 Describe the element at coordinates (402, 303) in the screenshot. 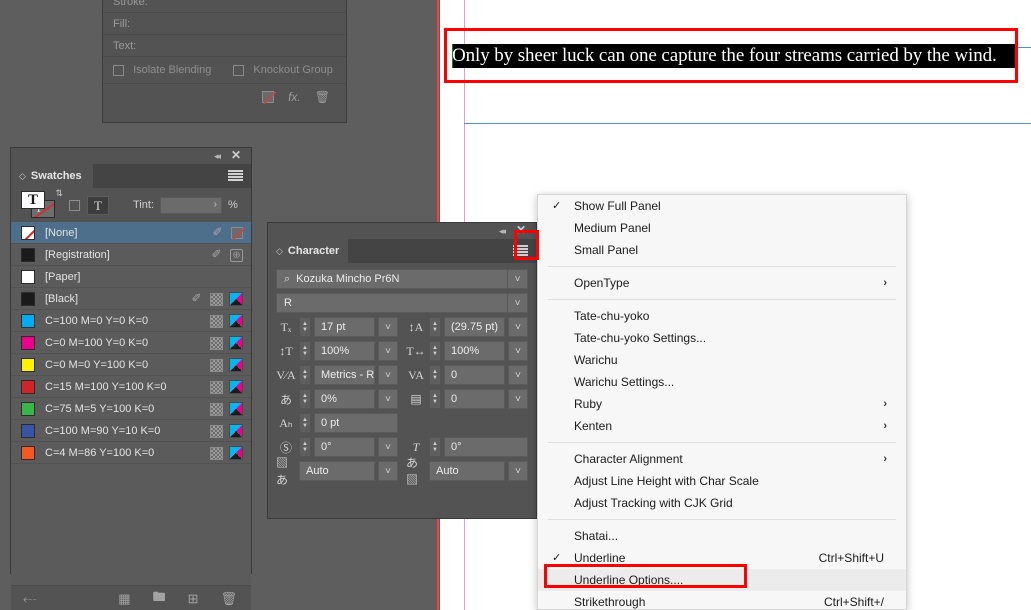

I see `font-style-field: R ˅` at that location.